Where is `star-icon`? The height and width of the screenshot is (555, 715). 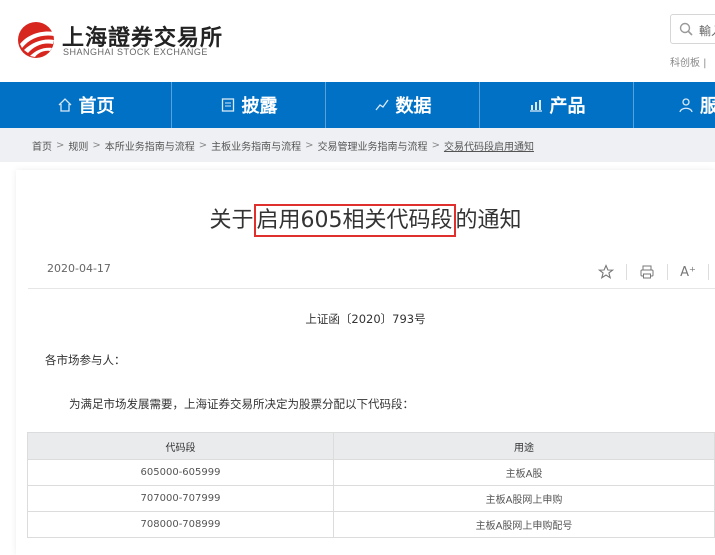 star-icon is located at coordinates (606, 271).